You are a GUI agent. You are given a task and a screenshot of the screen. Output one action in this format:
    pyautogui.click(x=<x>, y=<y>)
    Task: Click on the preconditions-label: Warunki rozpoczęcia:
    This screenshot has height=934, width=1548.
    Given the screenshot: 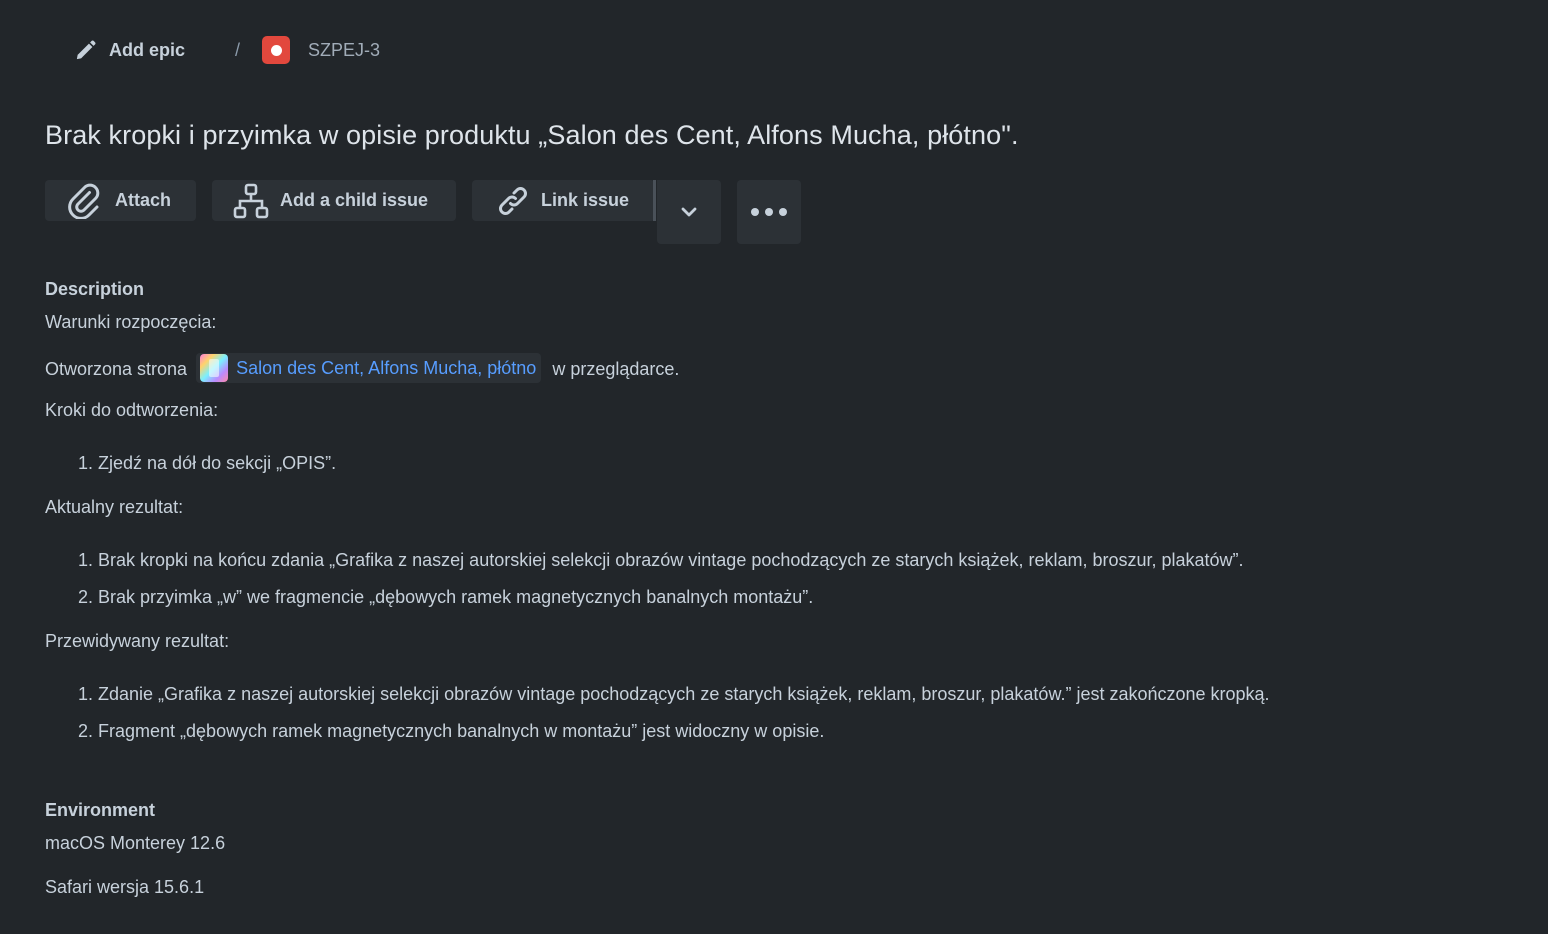 What is the action you would take?
    pyautogui.click(x=131, y=322)
    